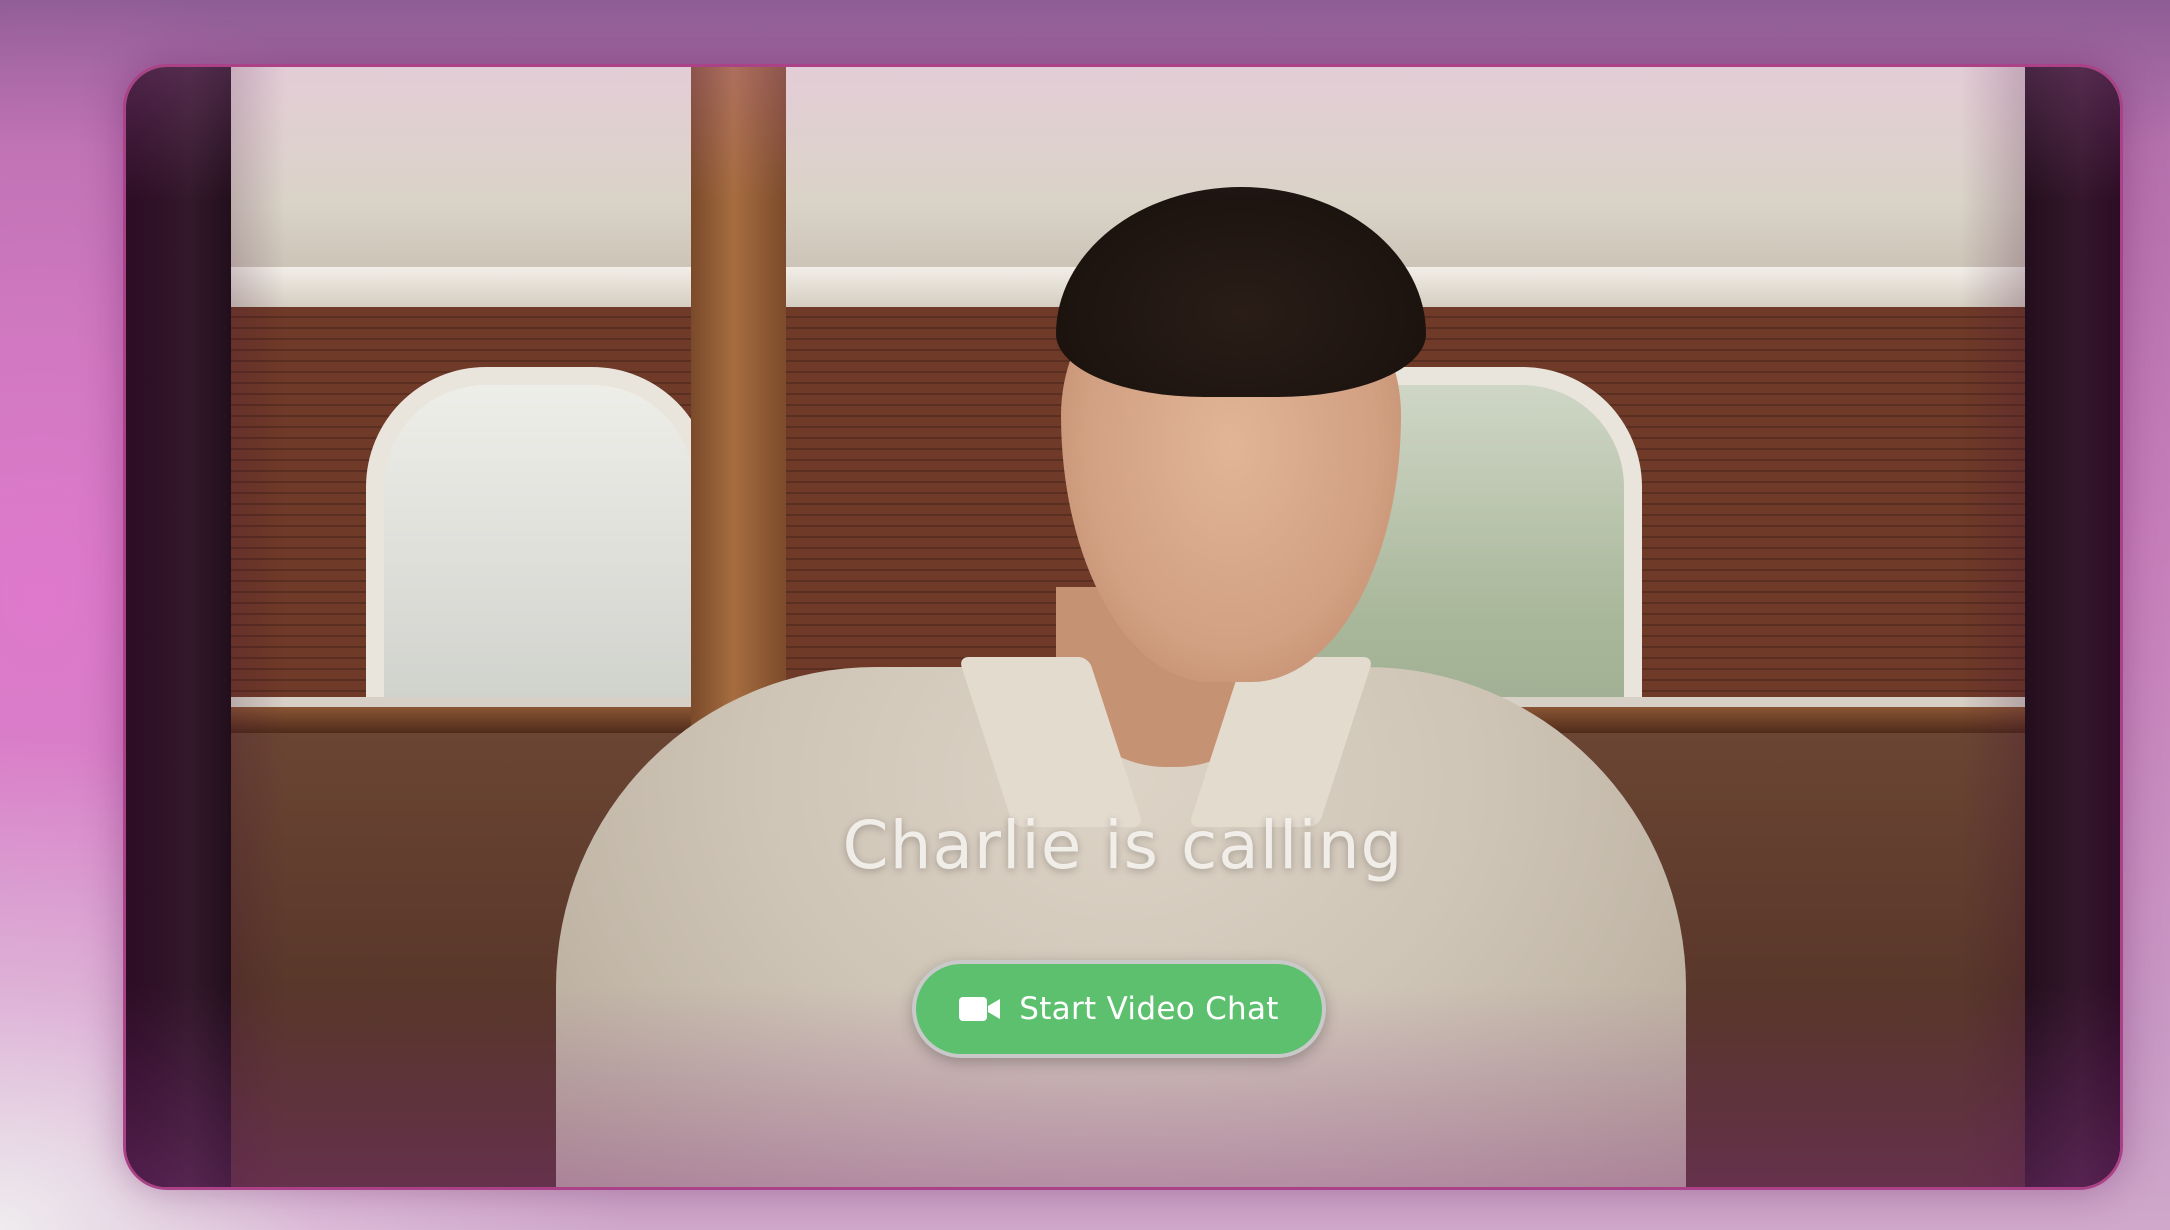 This screenshot has height=1230, width=2170. I want to click on video-camera-icon, so click(980, 1009).